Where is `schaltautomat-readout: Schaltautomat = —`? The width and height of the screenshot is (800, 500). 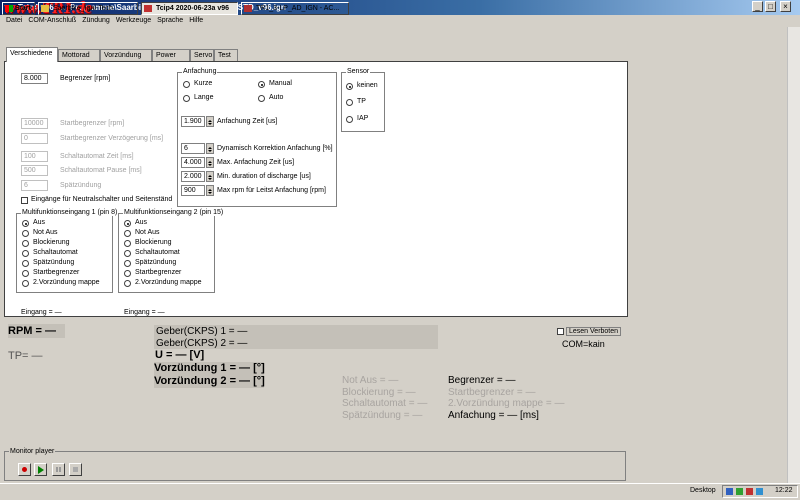
schaltautomat-readout: Schaltautomat = — is located at coordinates (385, 403).